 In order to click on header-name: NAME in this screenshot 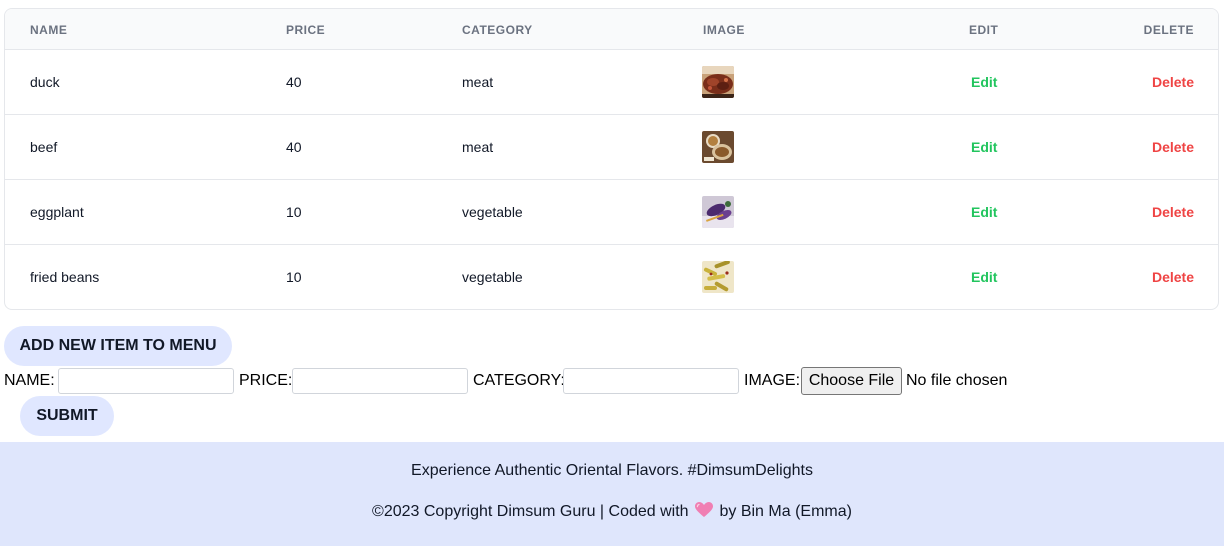, I will do `click(49, 30)`.